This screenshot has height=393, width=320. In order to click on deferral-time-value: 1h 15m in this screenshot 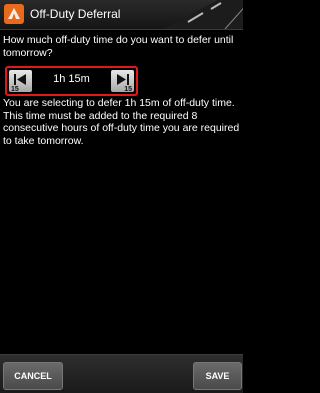, I will do `click(71, 79)`.